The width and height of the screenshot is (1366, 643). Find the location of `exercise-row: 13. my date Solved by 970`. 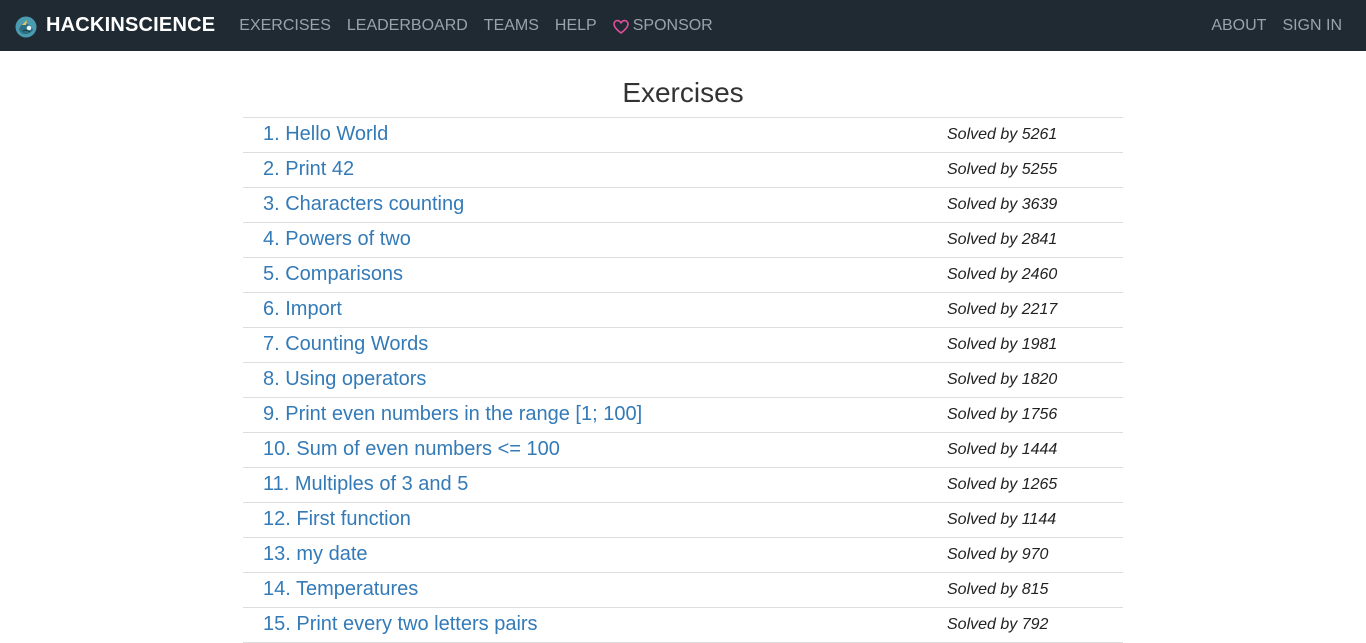

exercise-row: 13. my date Solved by 970 is located at coordinates (683, 555).